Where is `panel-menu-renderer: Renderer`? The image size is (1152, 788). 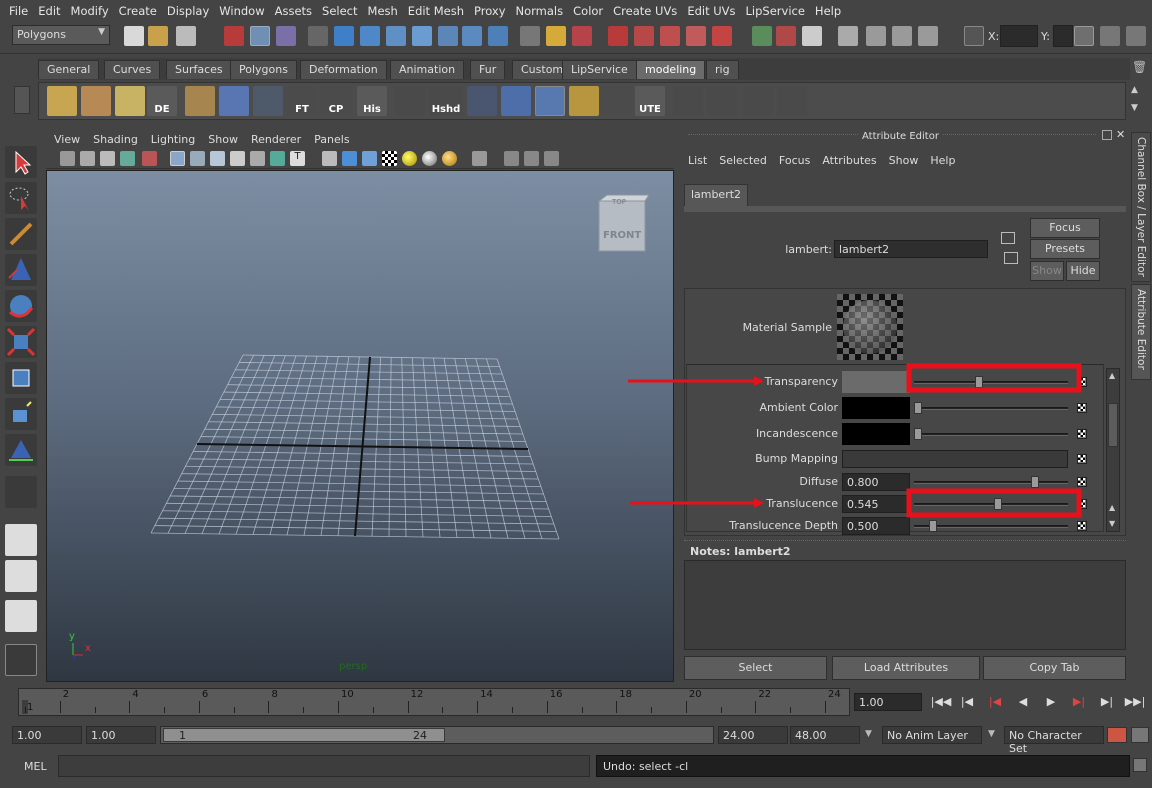
panel-menu-renderer: Renderer is located at coordinates (274, 139).